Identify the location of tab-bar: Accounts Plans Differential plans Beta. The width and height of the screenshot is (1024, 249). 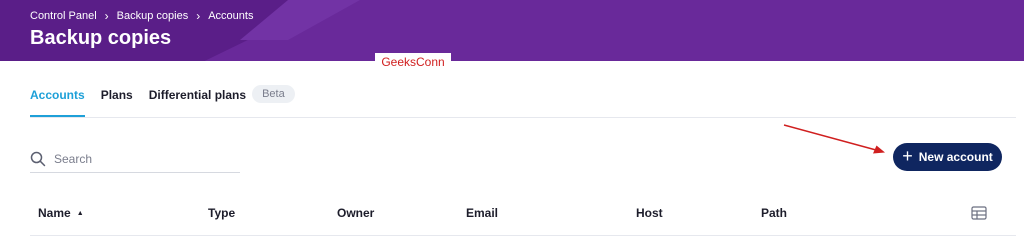
(162, 101).